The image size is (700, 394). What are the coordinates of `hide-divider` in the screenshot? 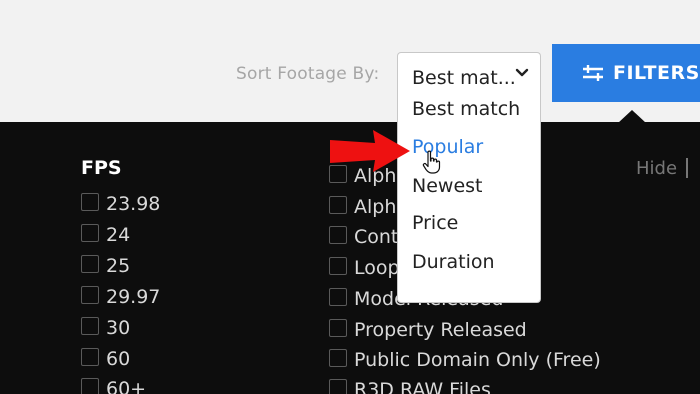 It's located at (687, 168).